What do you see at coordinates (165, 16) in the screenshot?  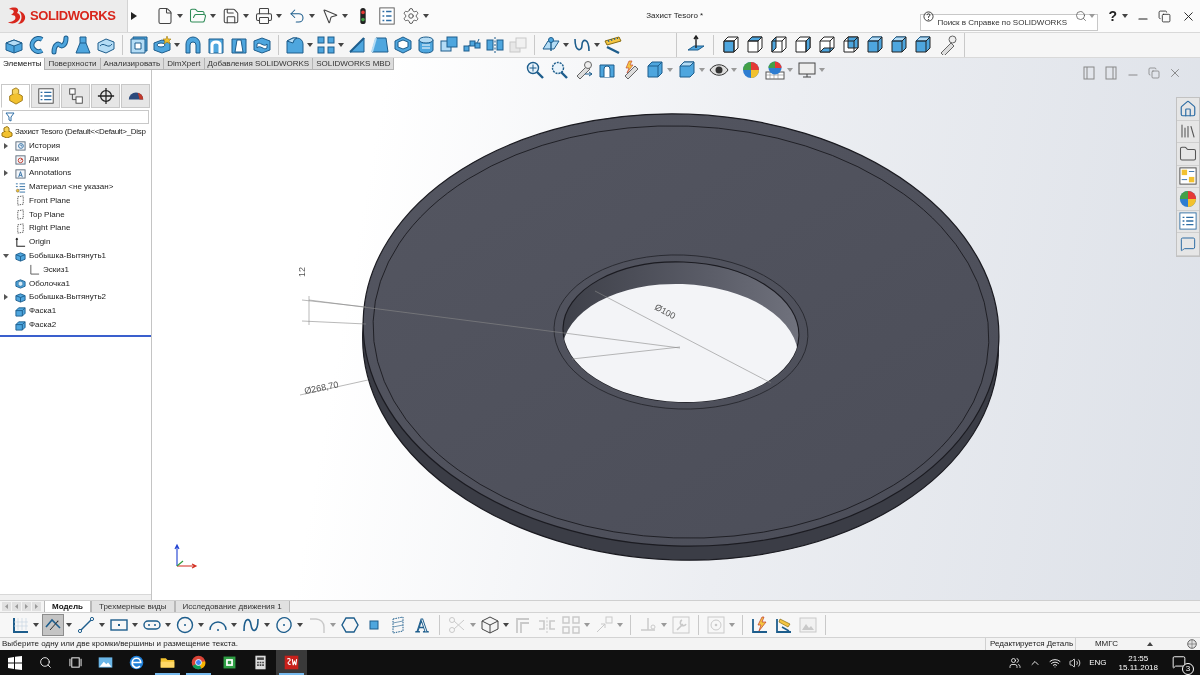 I see `document-icon` at bounding box center [165, 16].